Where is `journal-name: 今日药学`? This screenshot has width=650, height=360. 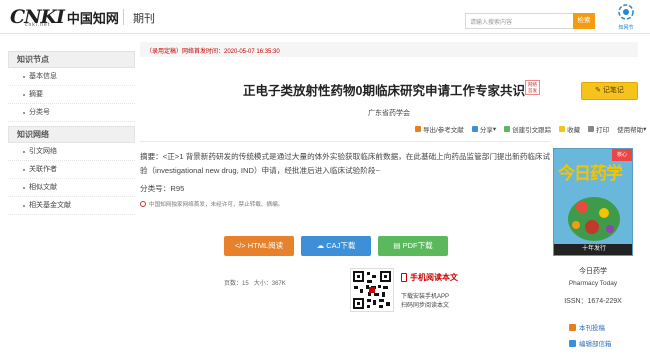 journal-name: 今日药学 is located at coordinates (593, 271).